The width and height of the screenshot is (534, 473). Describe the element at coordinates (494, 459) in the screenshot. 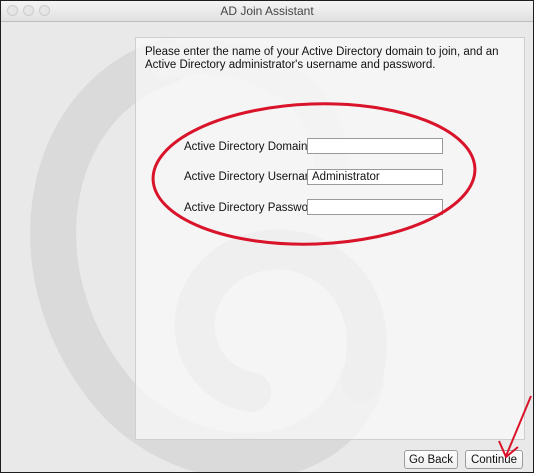

I see `continue-button: Continue` at that location.